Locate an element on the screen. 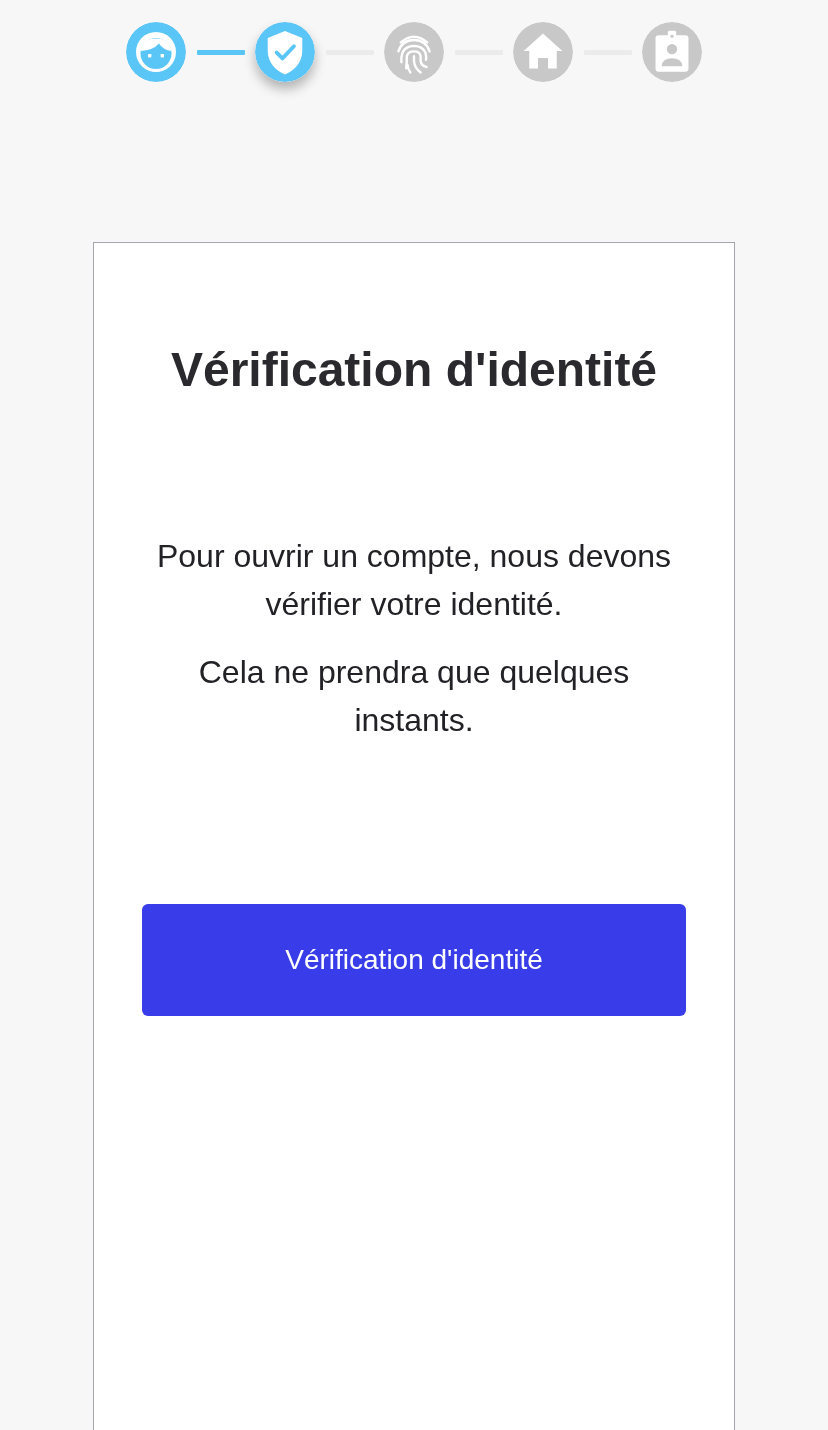 The height and width of the screenshot is (1430, 828). info-paragraph: Cela ne prendra que quelques instants. is located at coordinates (414, 696).